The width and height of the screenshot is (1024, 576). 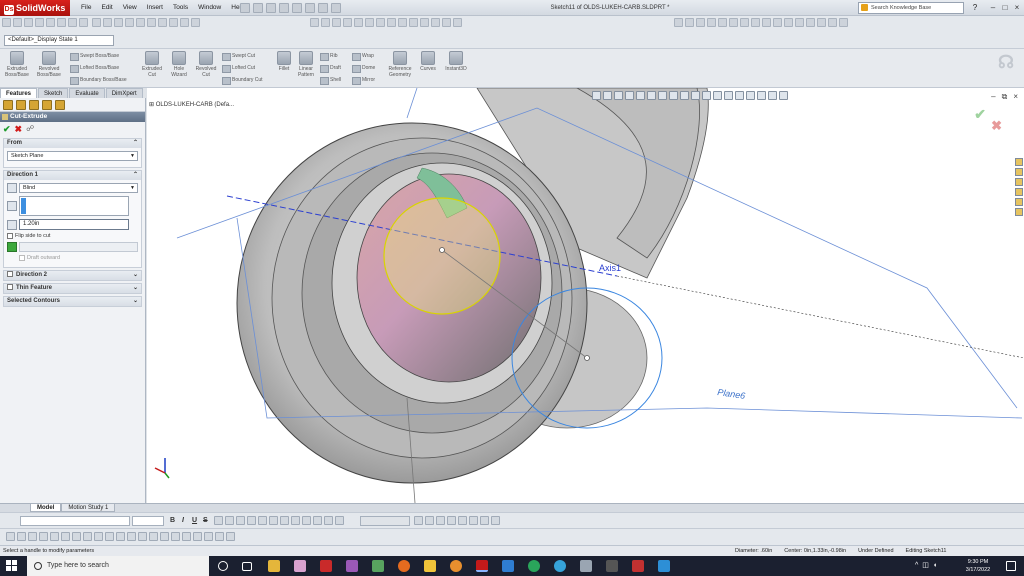 What do you see at coordinates (12, 188) in the screenshot?
I see `reverse-direction-icon` at bounding box center [12, 188].